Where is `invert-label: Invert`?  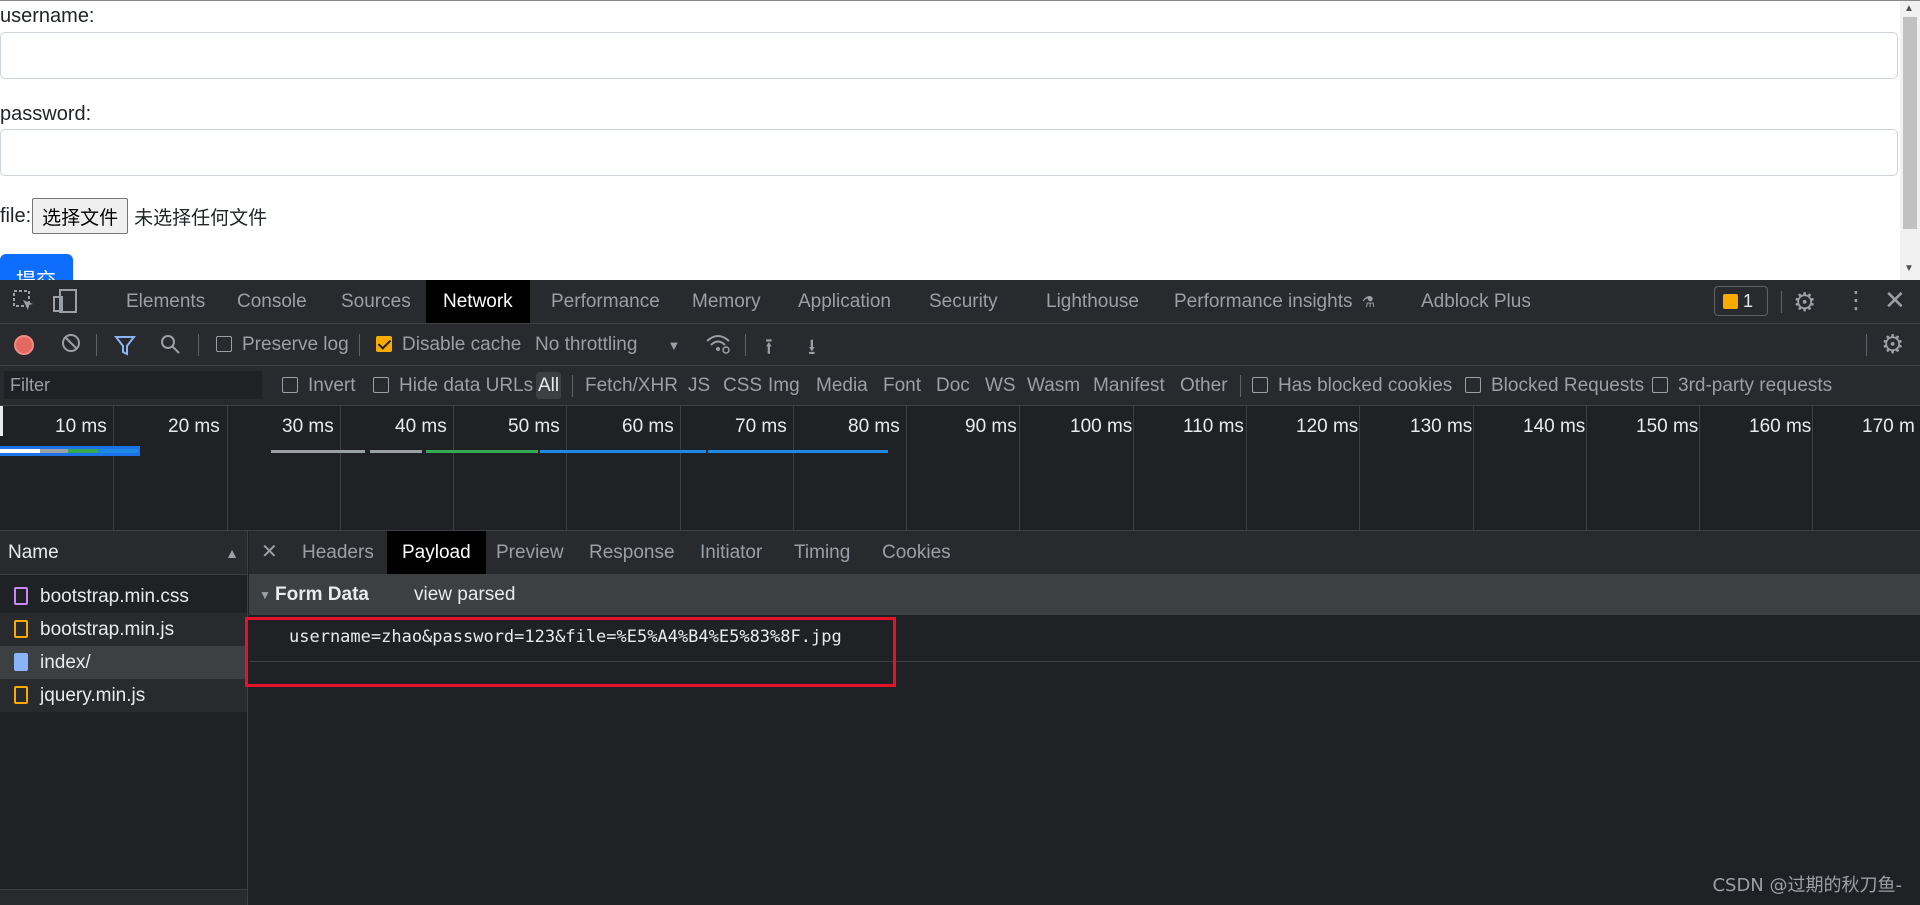 invert-label: Invert is located at coordinates (332, 385).